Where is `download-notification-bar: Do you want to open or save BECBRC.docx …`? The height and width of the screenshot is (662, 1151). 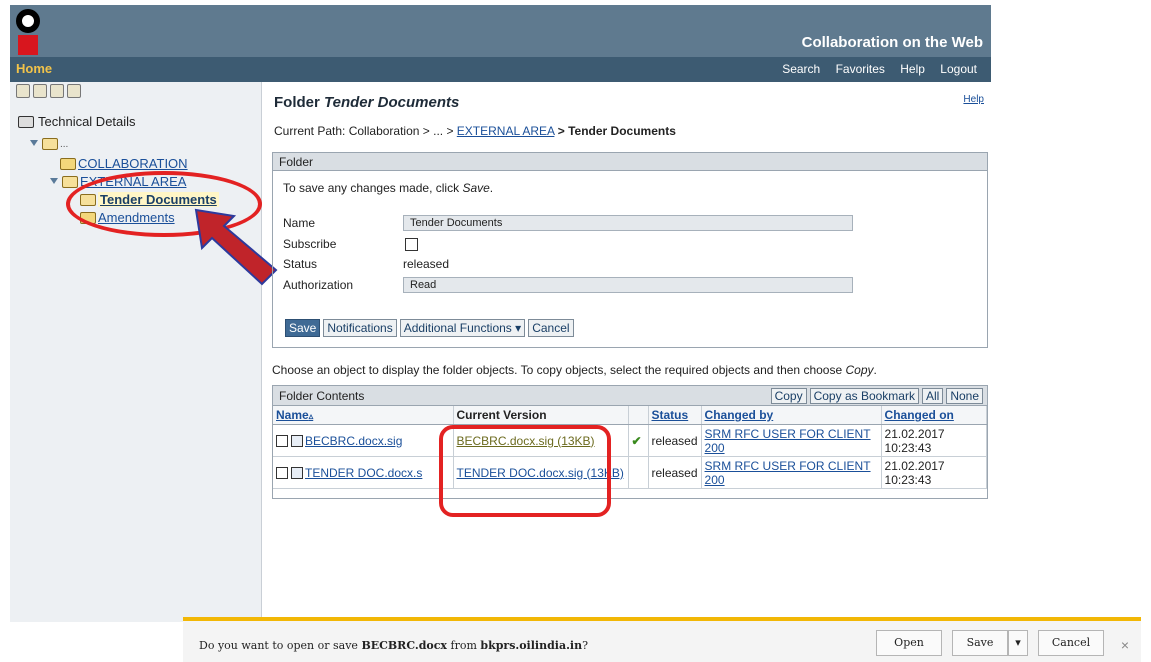 download-notification-bar: Do you want to open or save BECBRC.docx … is located at coordinates (662, 639).